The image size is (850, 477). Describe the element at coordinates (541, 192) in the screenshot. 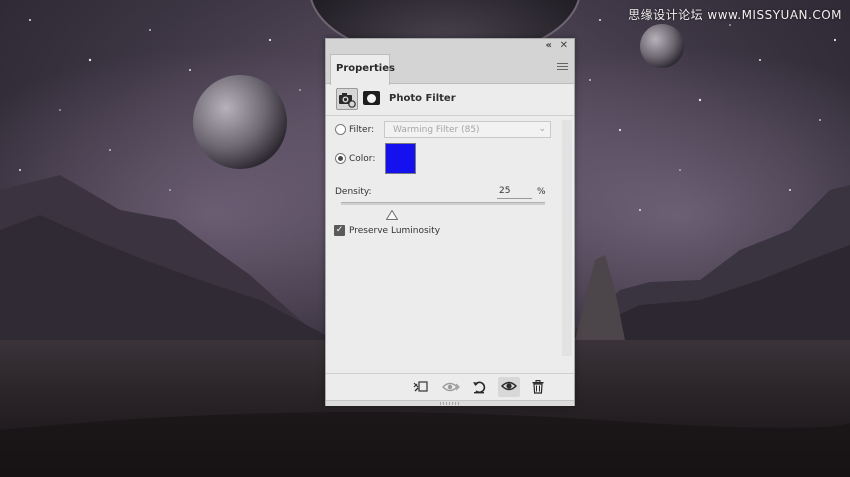

I see `density-unit: %` at that location.